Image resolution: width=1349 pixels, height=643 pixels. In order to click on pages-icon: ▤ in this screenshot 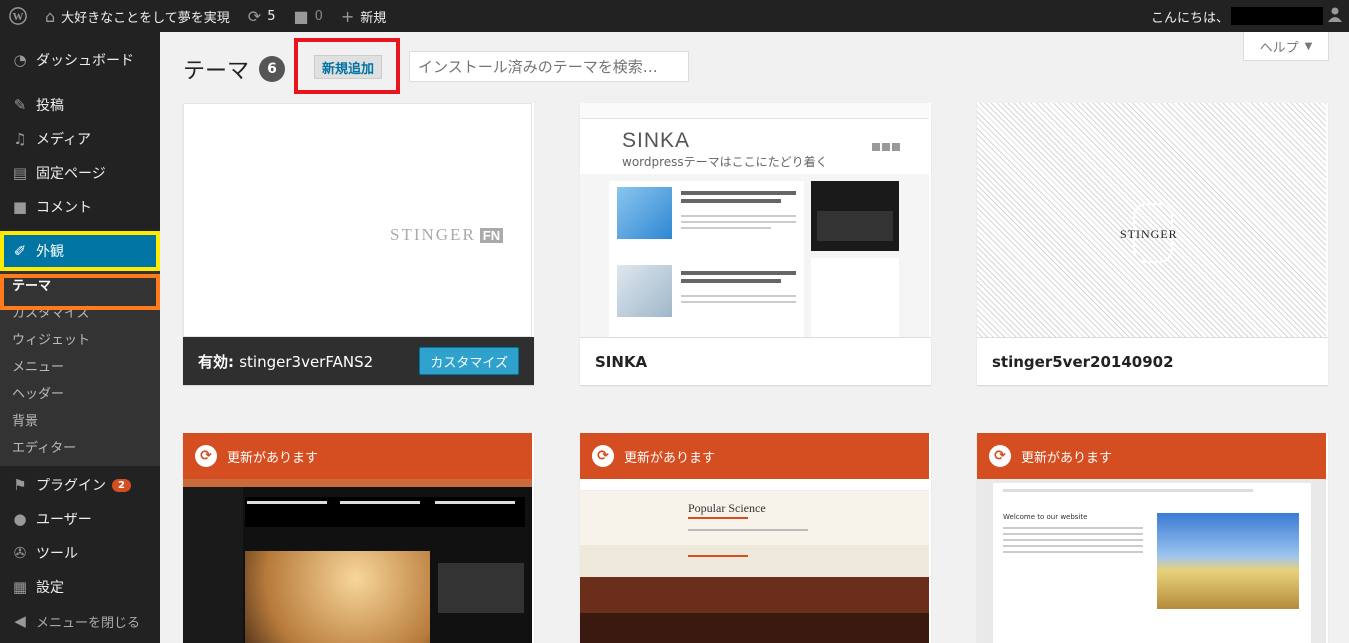, I will do `click(20, 173)`.